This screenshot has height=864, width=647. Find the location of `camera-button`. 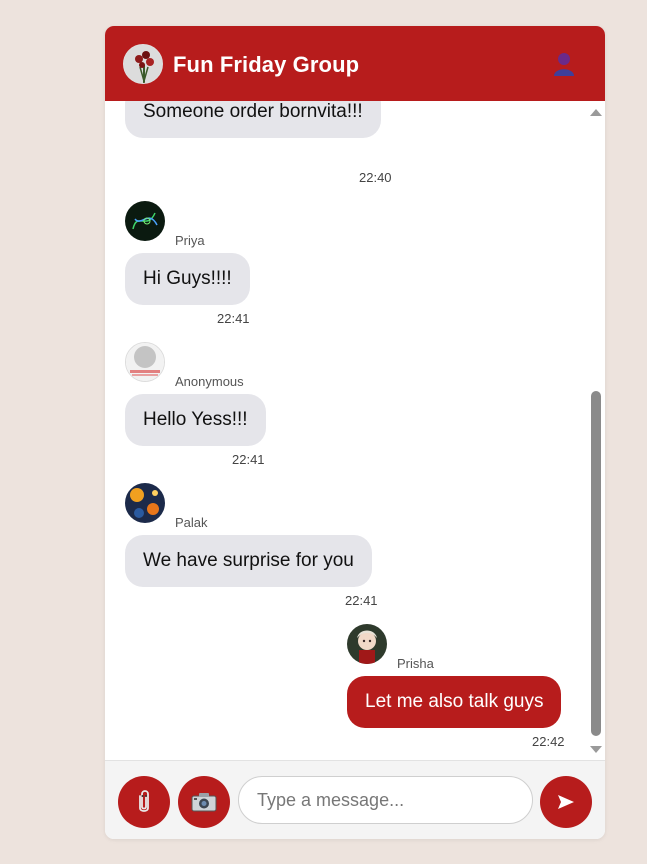

camera-button is located at coordinates (204, 802).